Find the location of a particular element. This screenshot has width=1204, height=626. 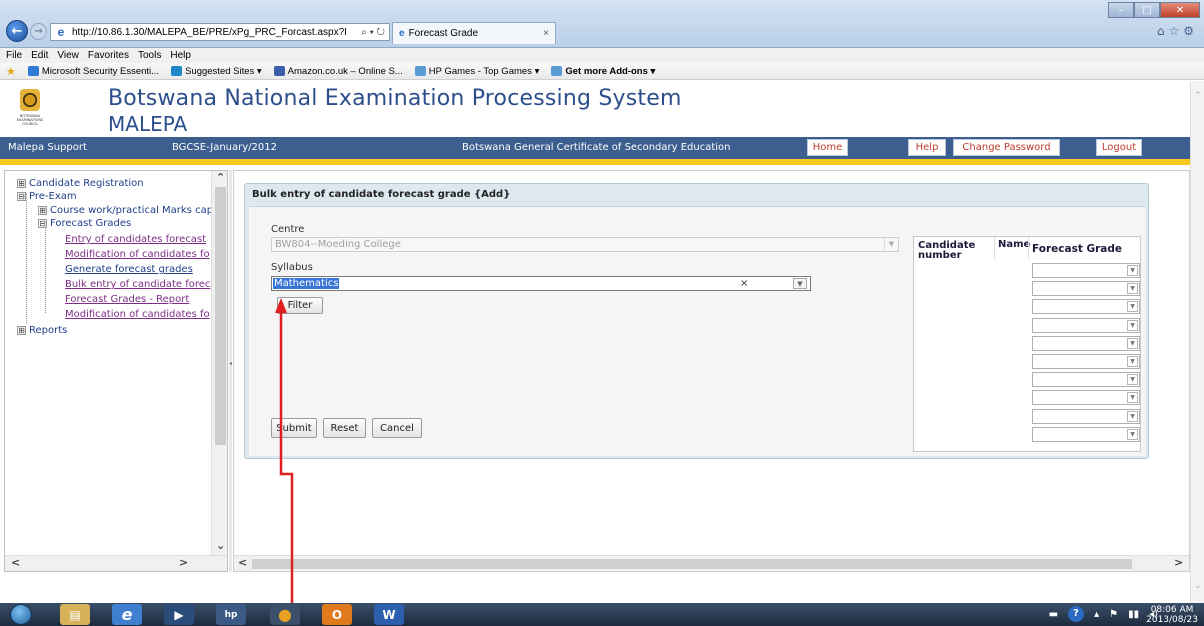

forward-button: → is located at coordinates (38, 31).